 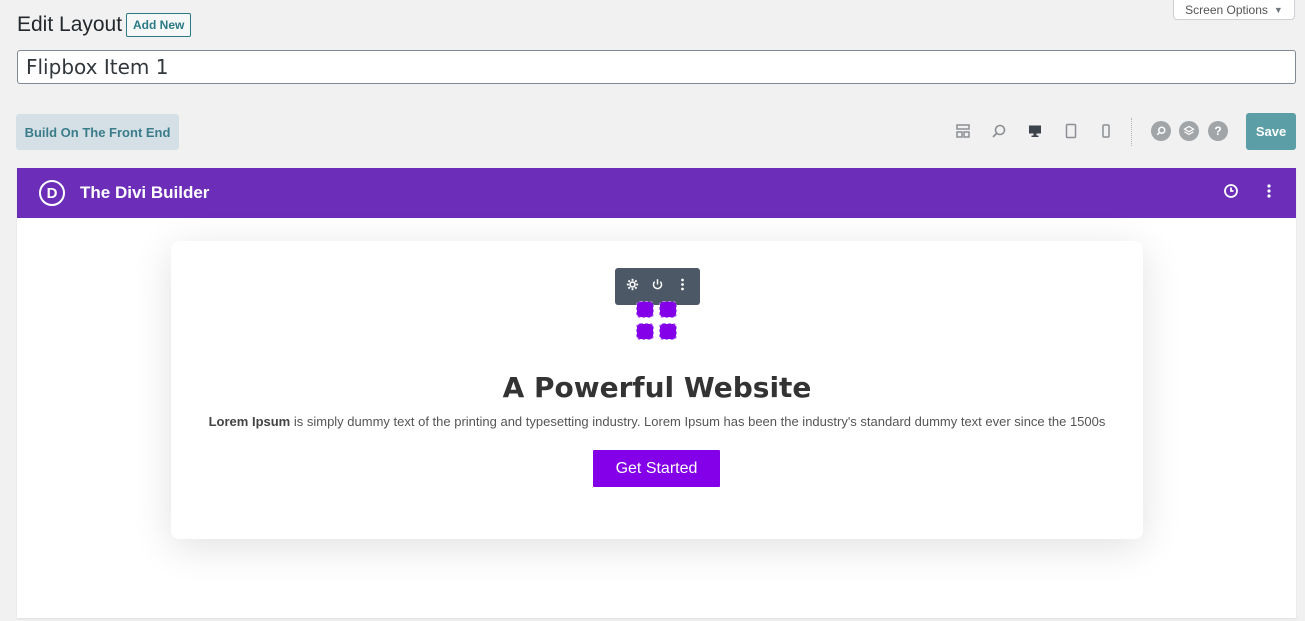 I want to click on toolbar-divider, so click(x=1131, y=132).